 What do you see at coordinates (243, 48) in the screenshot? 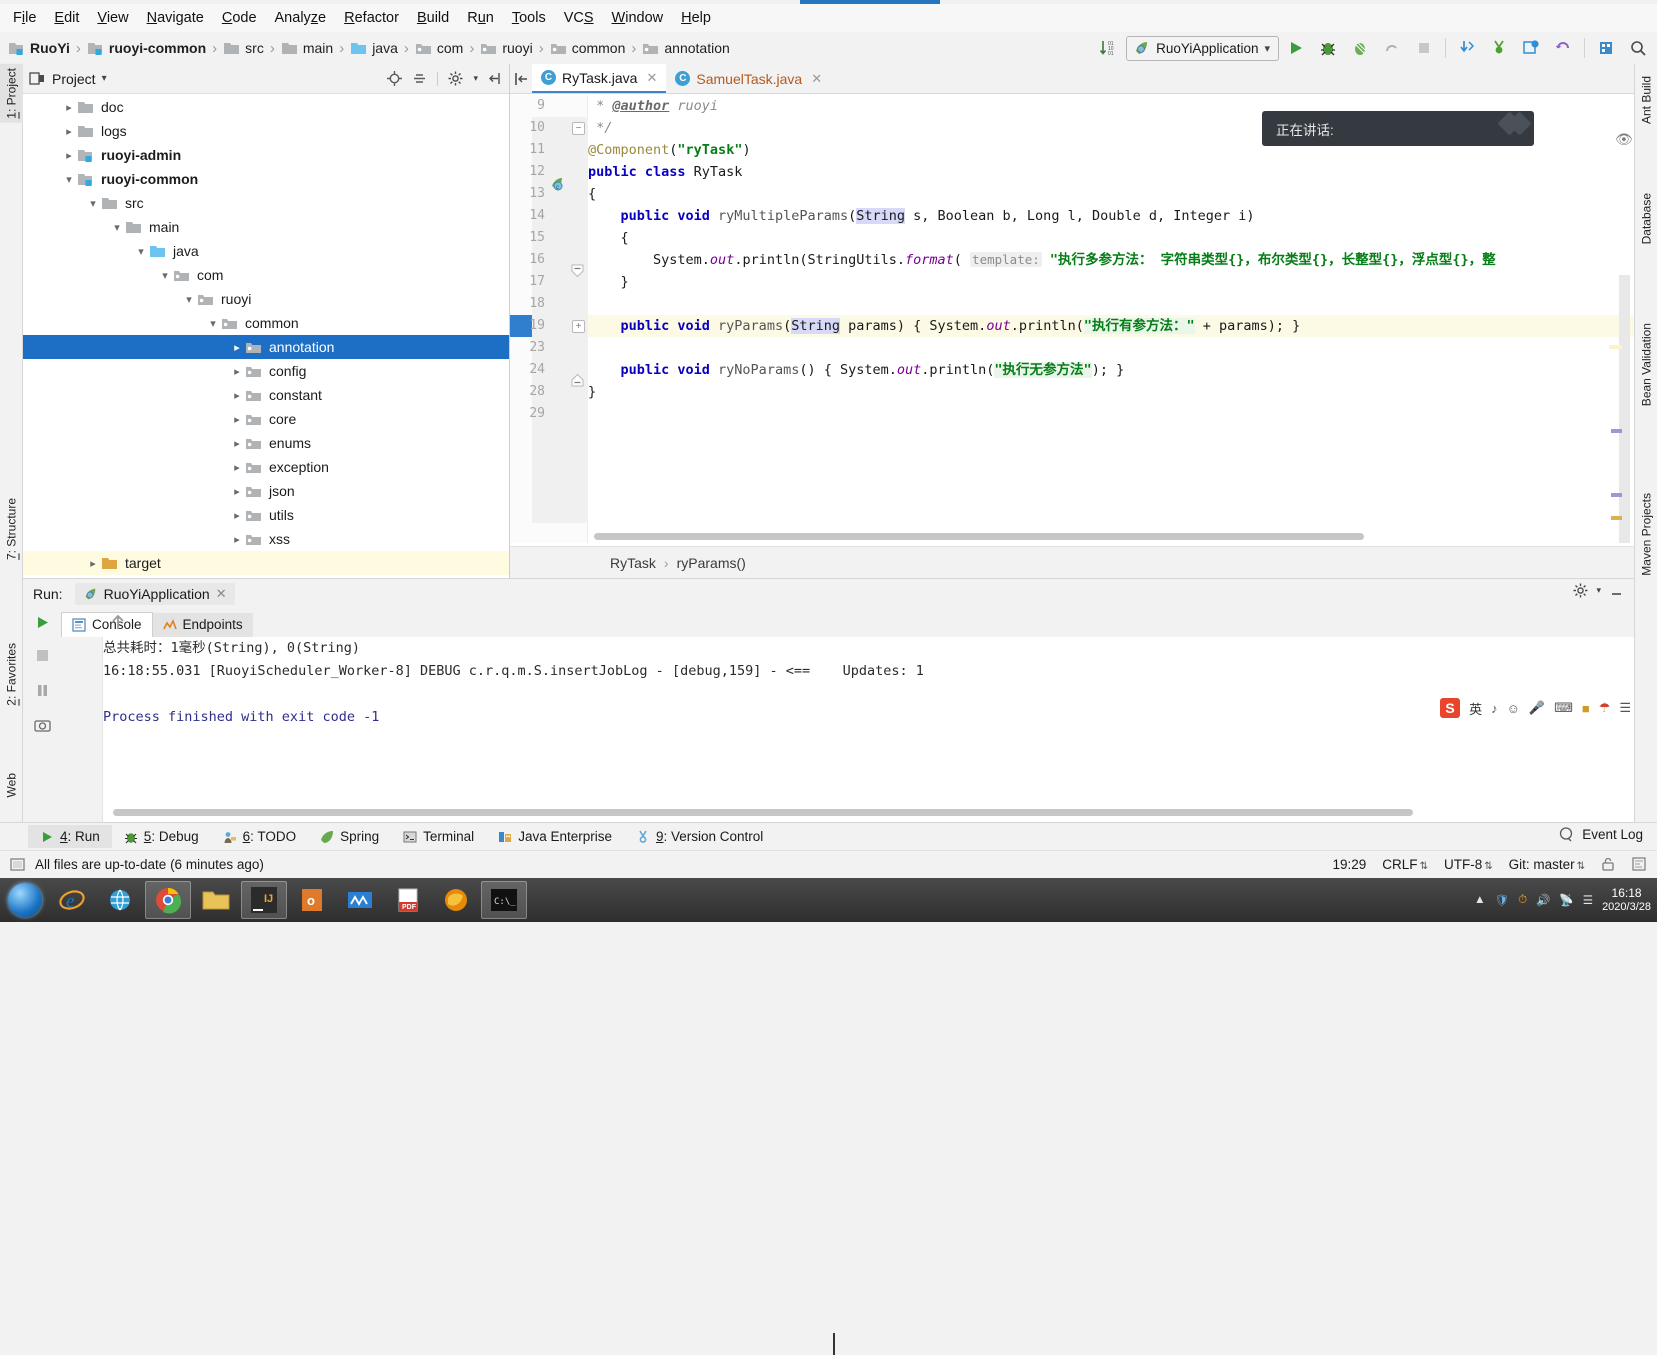
I see `breadcrumb-src: src` at bounding box center [243, 48].